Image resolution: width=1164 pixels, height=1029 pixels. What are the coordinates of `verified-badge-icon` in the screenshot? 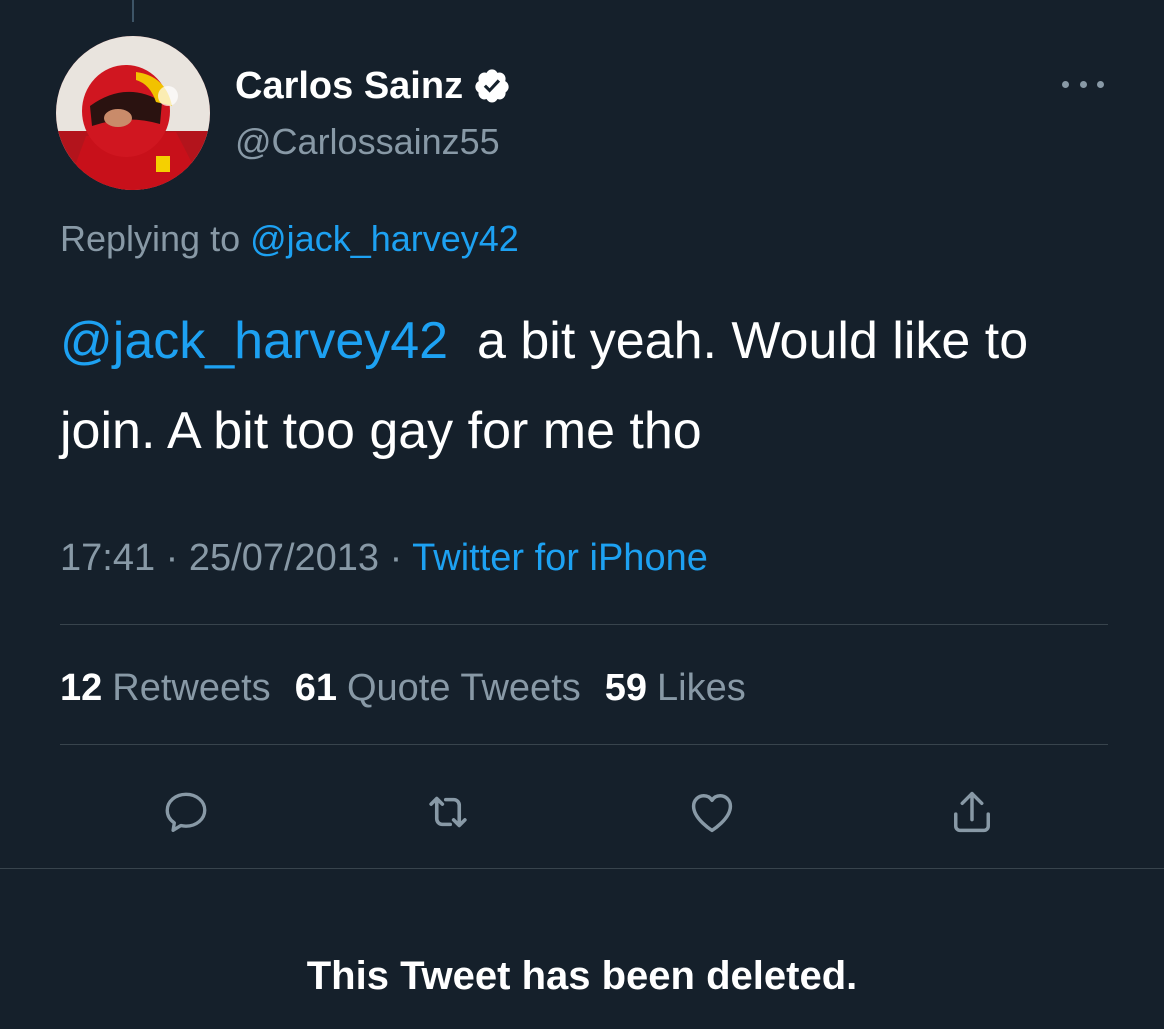 It's located at (492, 86).